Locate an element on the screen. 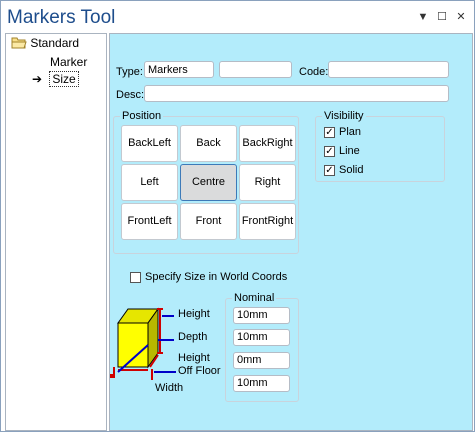 The width and height of the screenshot is (475, 432). position-right-button: Right is located at coordinates (267, 182).